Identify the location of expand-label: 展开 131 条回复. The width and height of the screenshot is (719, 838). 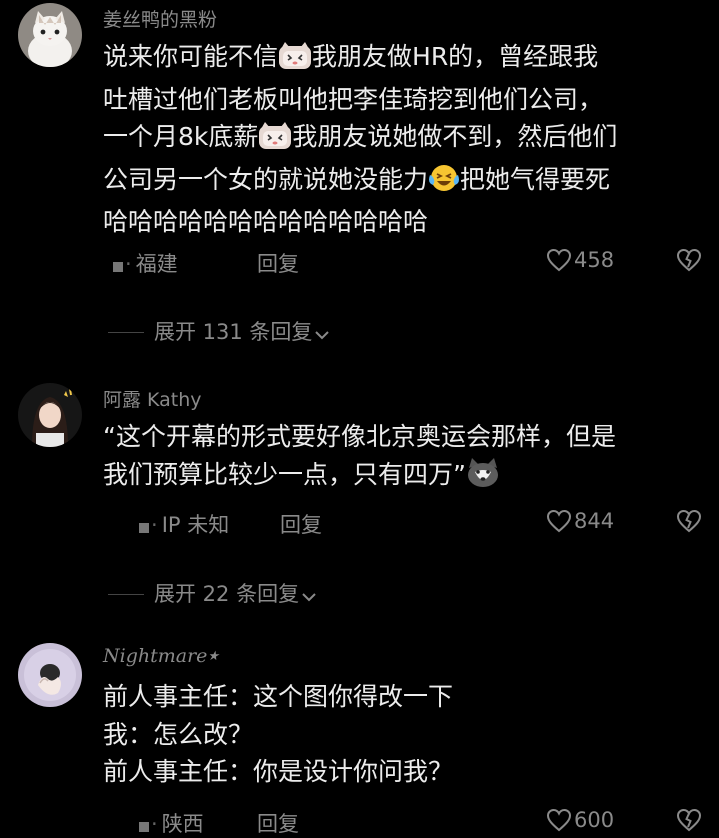
(233, 332).